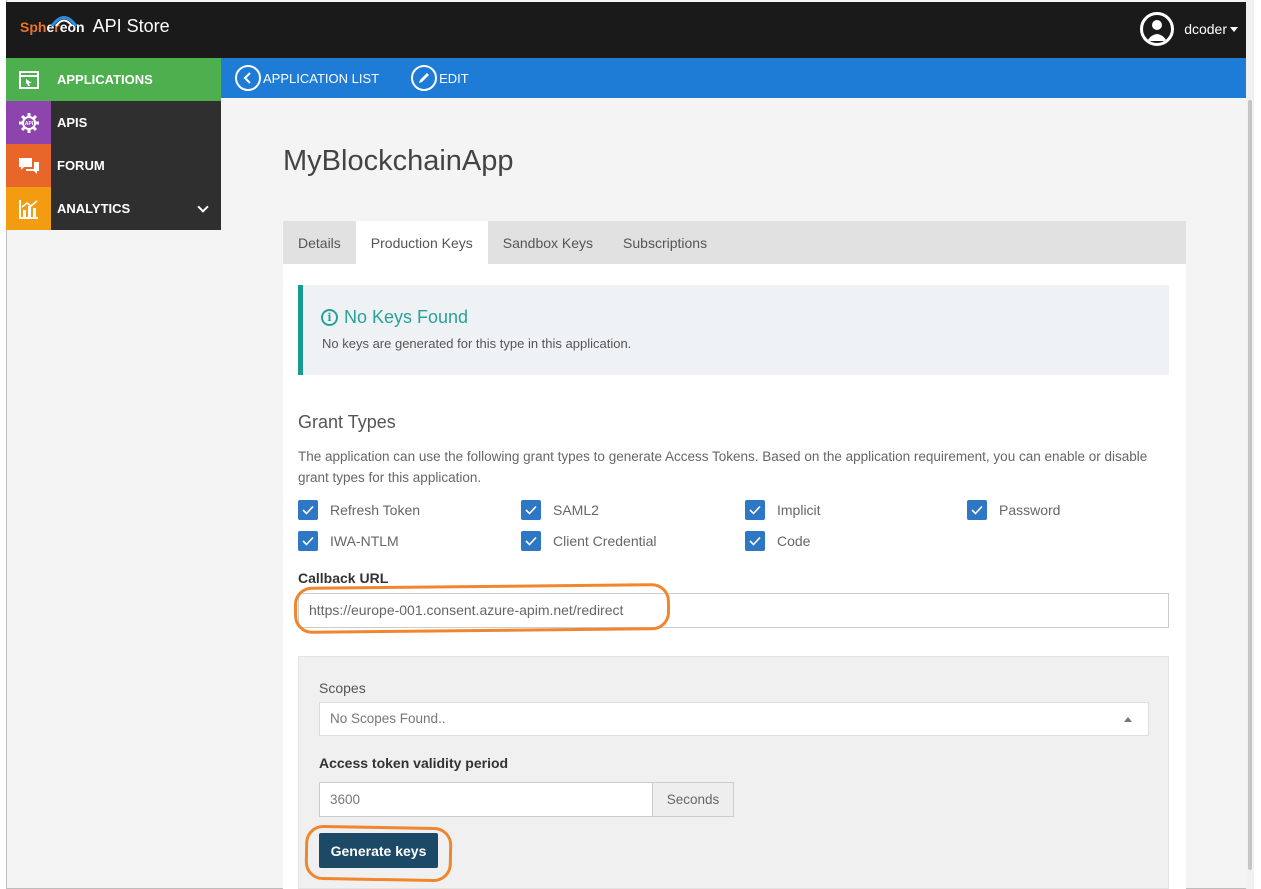 The width and height of the screenshot is (1261, 889). Describe the element at coordinates (375, 510) in the screenshot. I see `checkbox-label: Refresh Token` at that location.